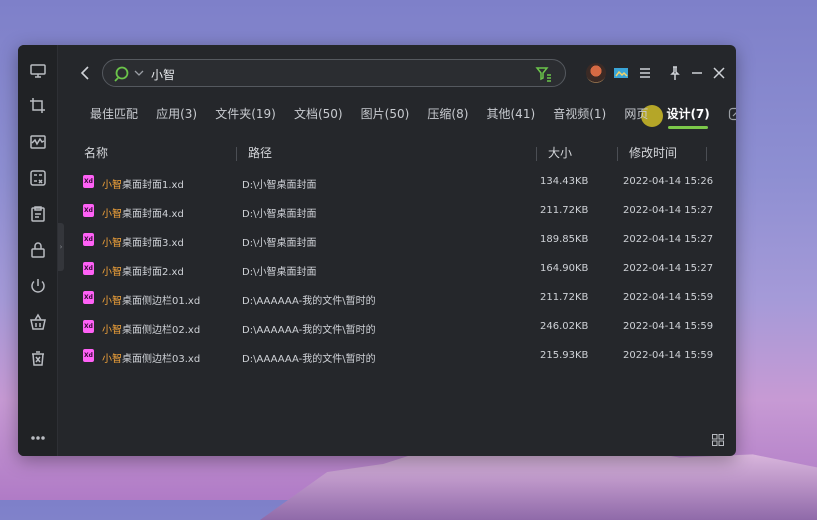 Image resolution: width=817 pixels, height=520 pixels. Describe the element at coordinates (61, 247) in the screenshot. I see `sidebar-collapse-handle: ›` at that location.